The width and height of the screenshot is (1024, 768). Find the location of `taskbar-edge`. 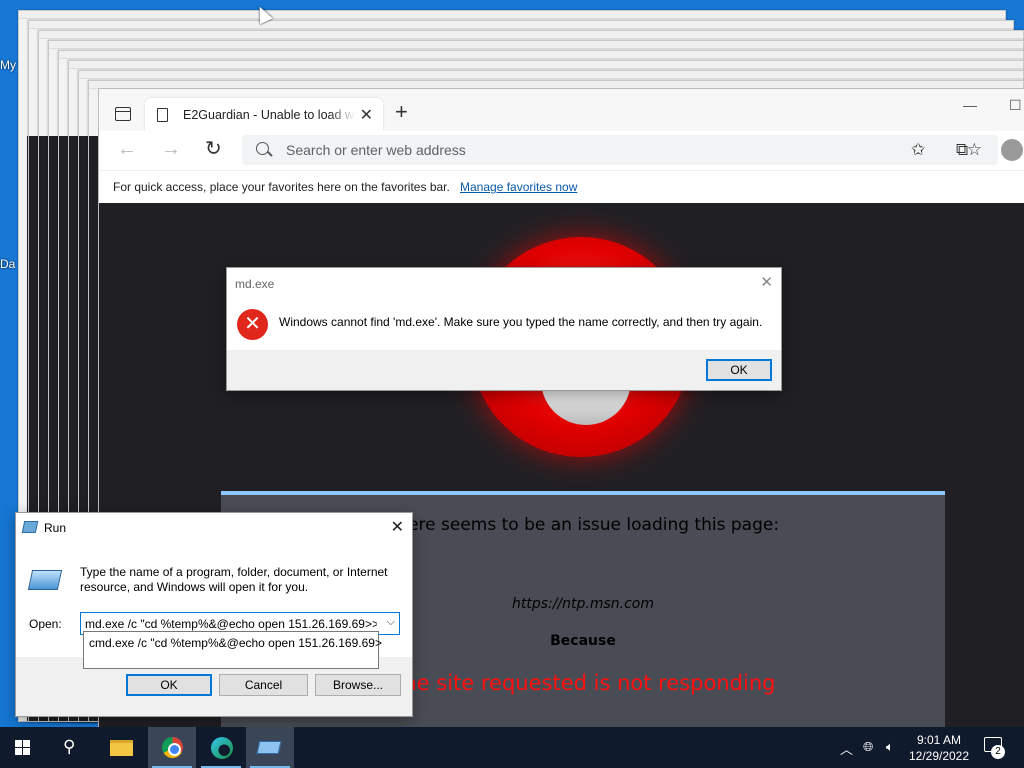

taskbar-edge is located at coordinates (221, 747).